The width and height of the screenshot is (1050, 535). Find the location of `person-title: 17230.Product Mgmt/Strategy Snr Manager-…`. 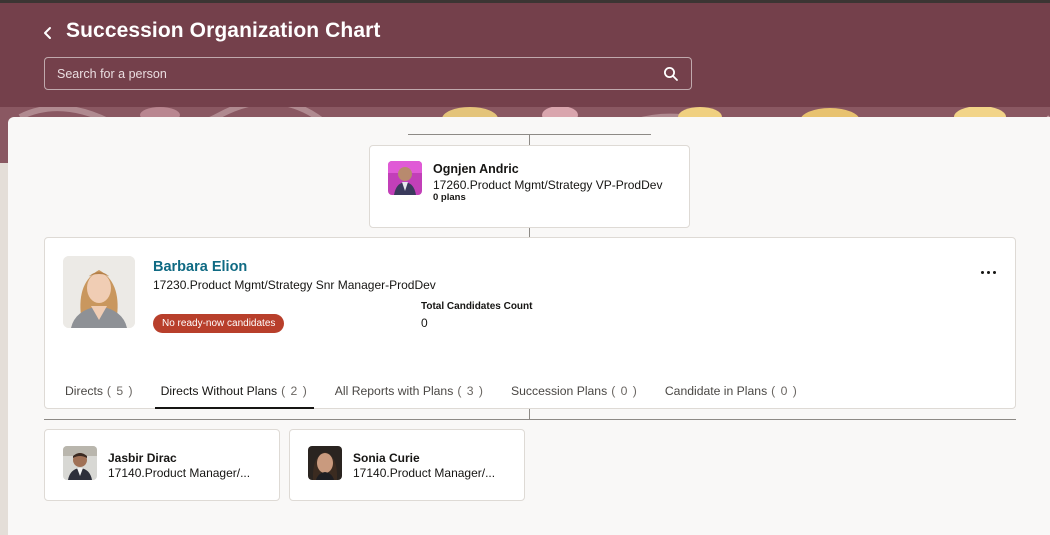

person-title: 17230.Product Mgmt/Strategy Snr Manager-… is located at coordinates (294, 285).